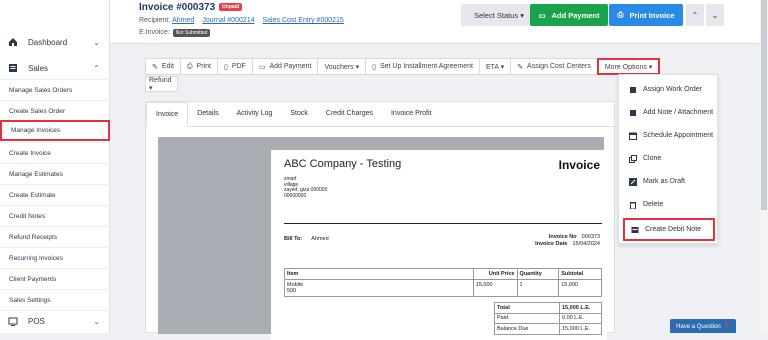 This screenshot has height=340, width=768. I want to click on add-payment-button: ▭ Add Payment, so click(569, 15).